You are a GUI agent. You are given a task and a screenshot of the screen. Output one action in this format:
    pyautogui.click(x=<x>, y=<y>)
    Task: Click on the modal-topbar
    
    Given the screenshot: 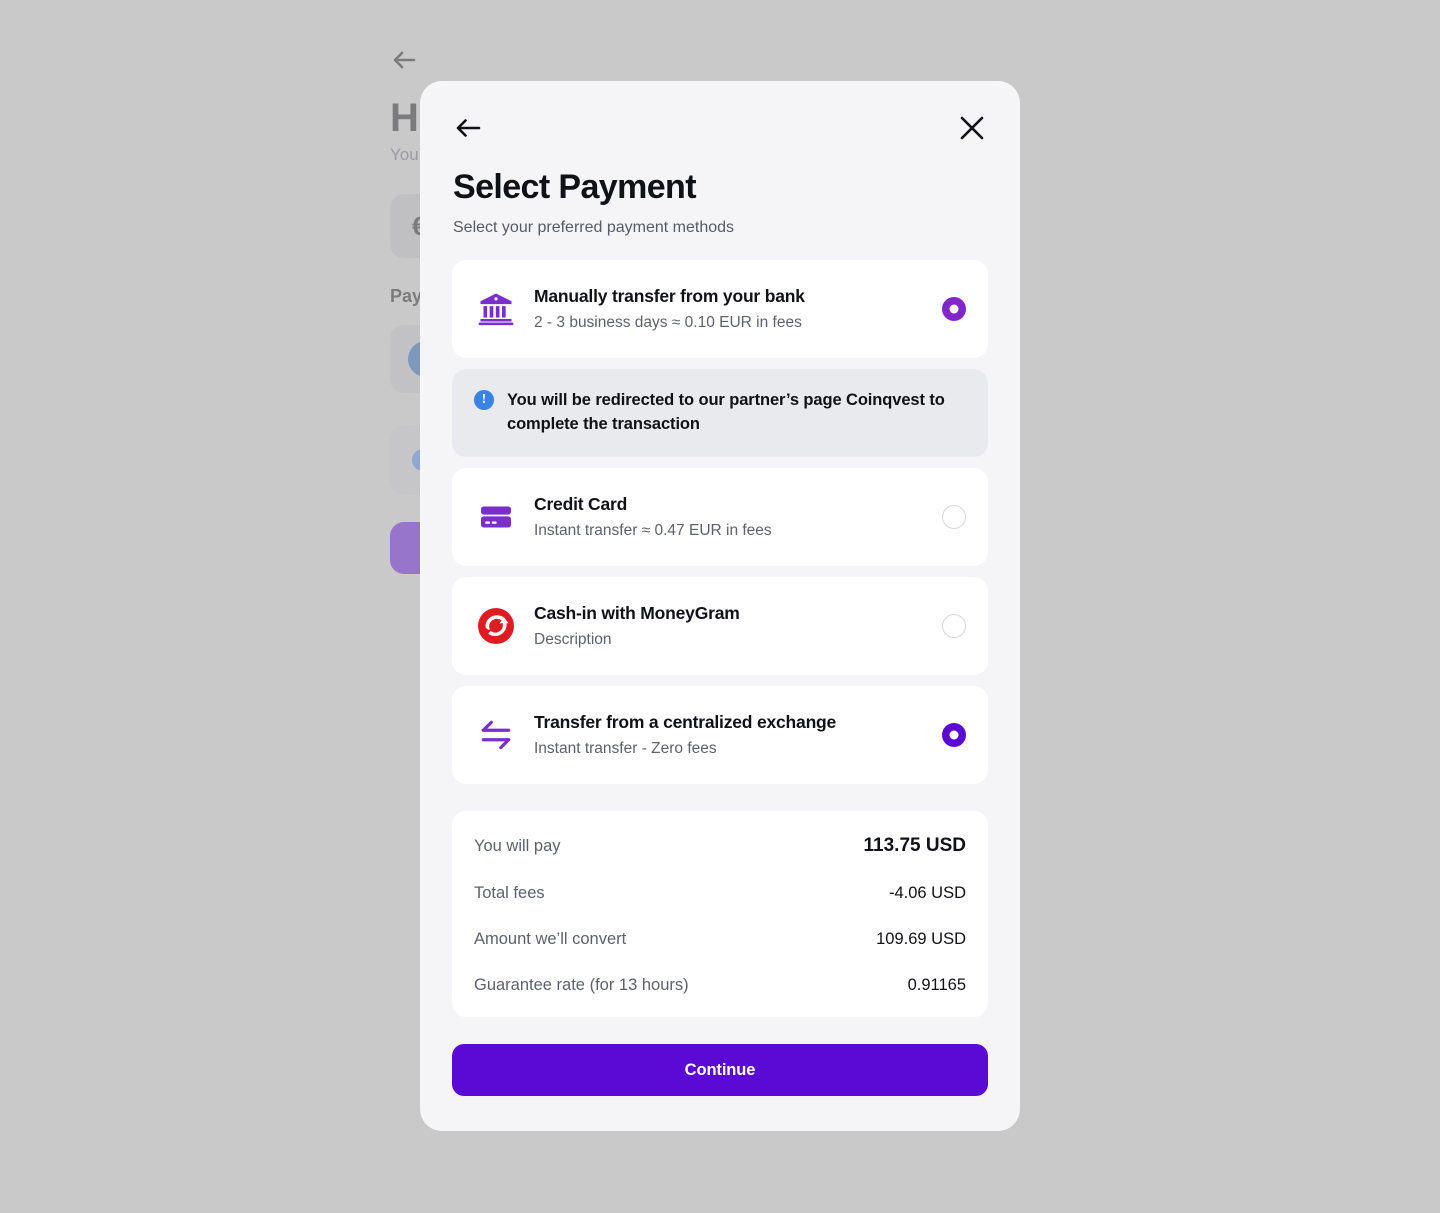 What is the action you would take?
    pyautogui.click(x=720, y=125)
    